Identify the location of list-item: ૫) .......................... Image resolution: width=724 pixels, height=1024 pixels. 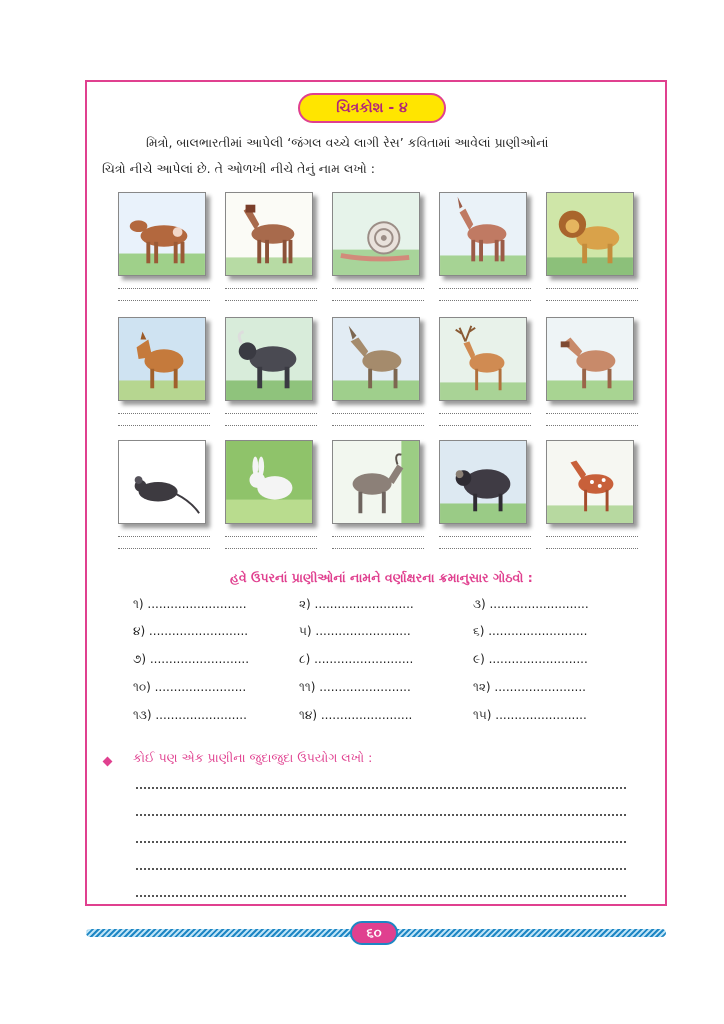
(355, 631).